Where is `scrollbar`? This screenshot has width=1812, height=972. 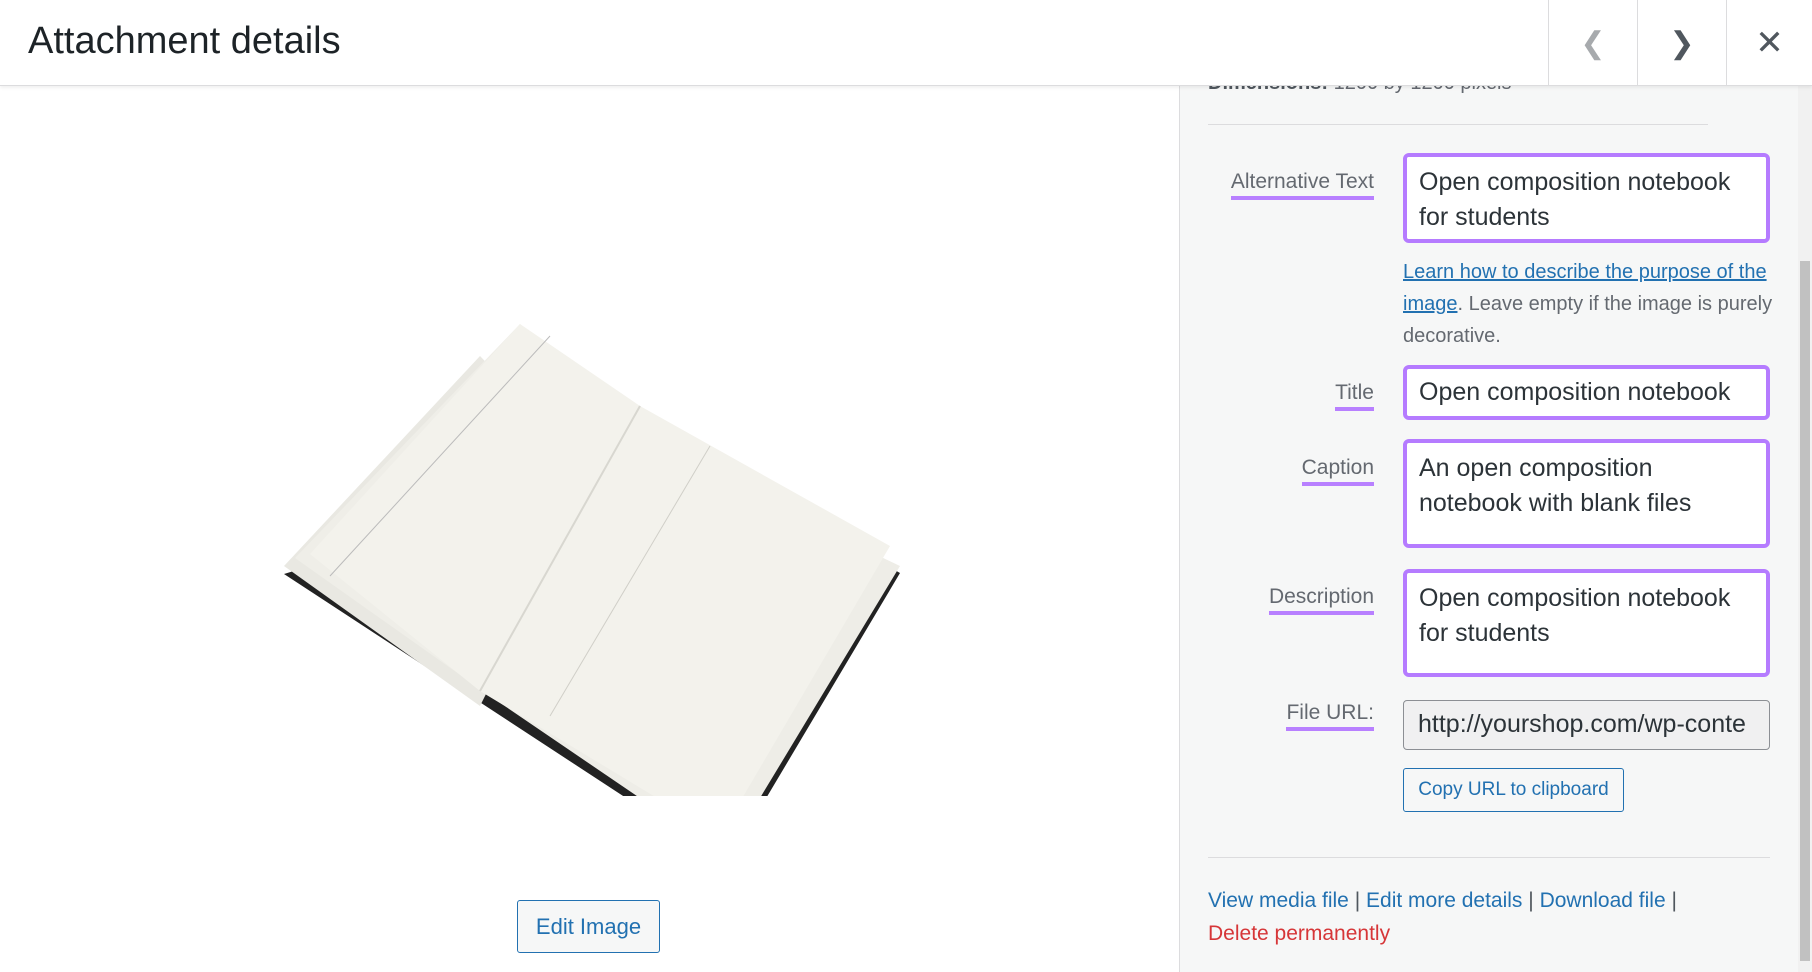
scrollbar is located at coordinates (1805, 529).